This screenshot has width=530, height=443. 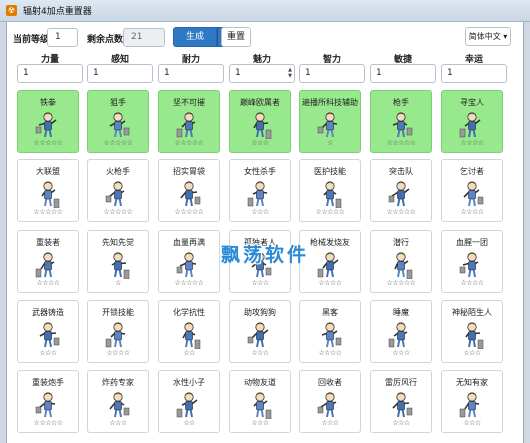 I want to click on window-titlebar: ☢ 辐射4加点重置器, so click(x=265, y=11).